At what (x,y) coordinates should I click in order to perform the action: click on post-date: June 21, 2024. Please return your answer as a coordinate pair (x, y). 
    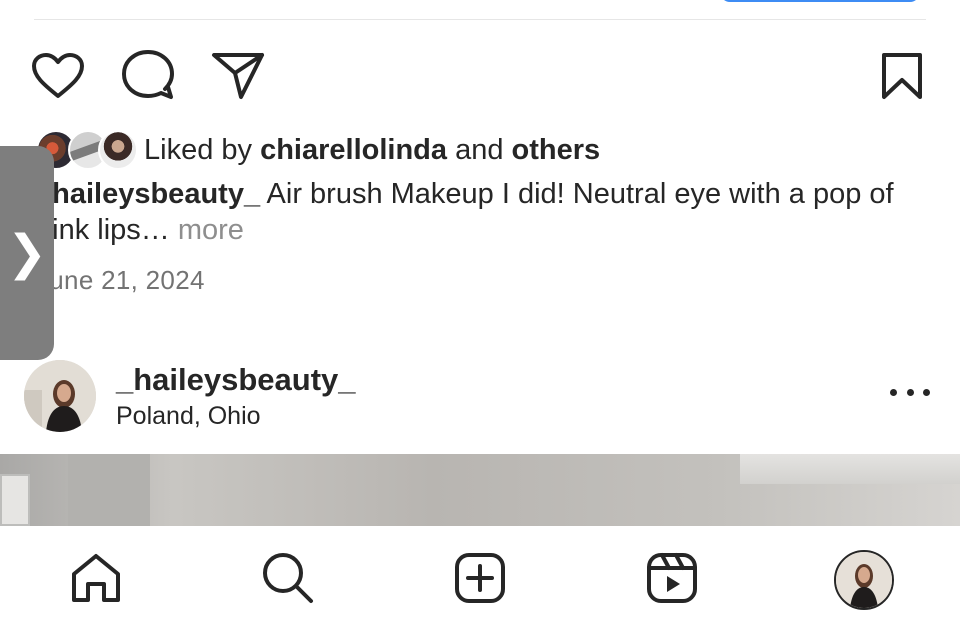
    Looking at the image, I should click on (120, 280).